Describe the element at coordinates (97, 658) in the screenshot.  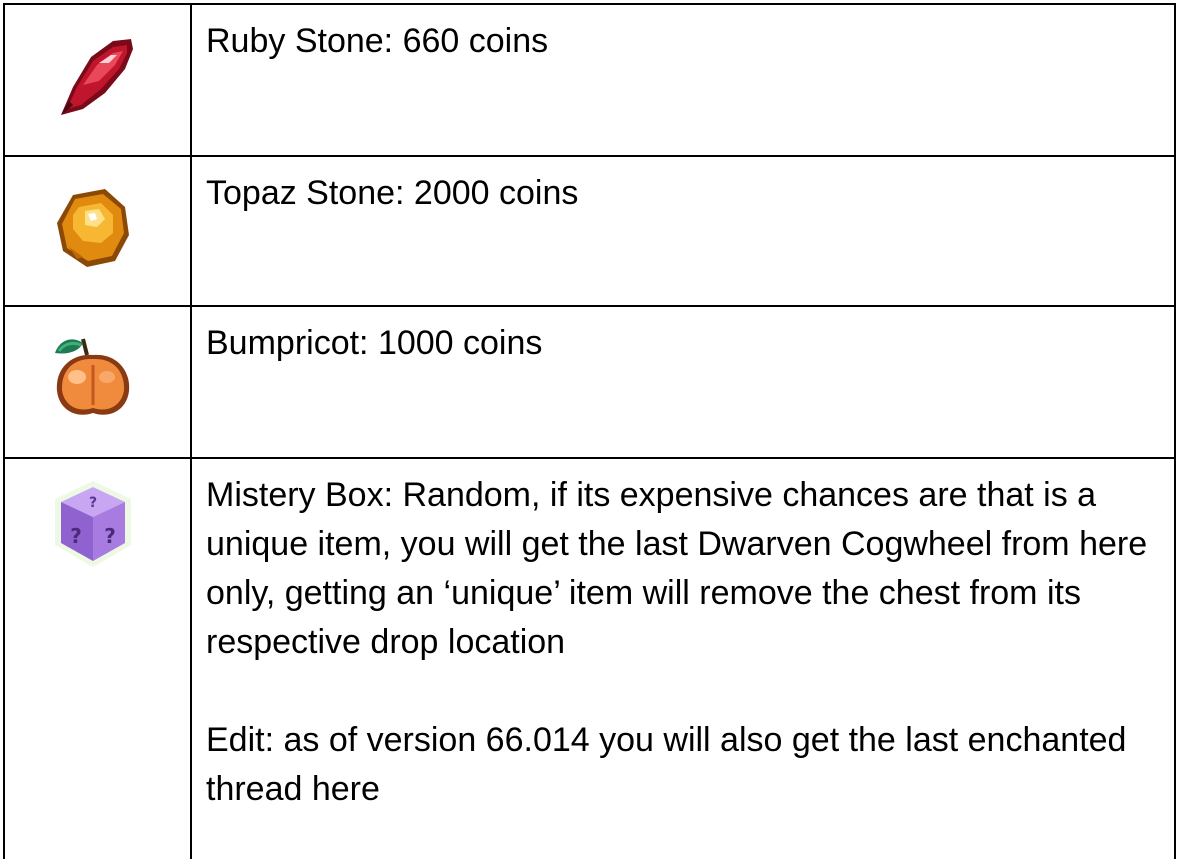
I see `icon-cell: ? ? ?` at that location.